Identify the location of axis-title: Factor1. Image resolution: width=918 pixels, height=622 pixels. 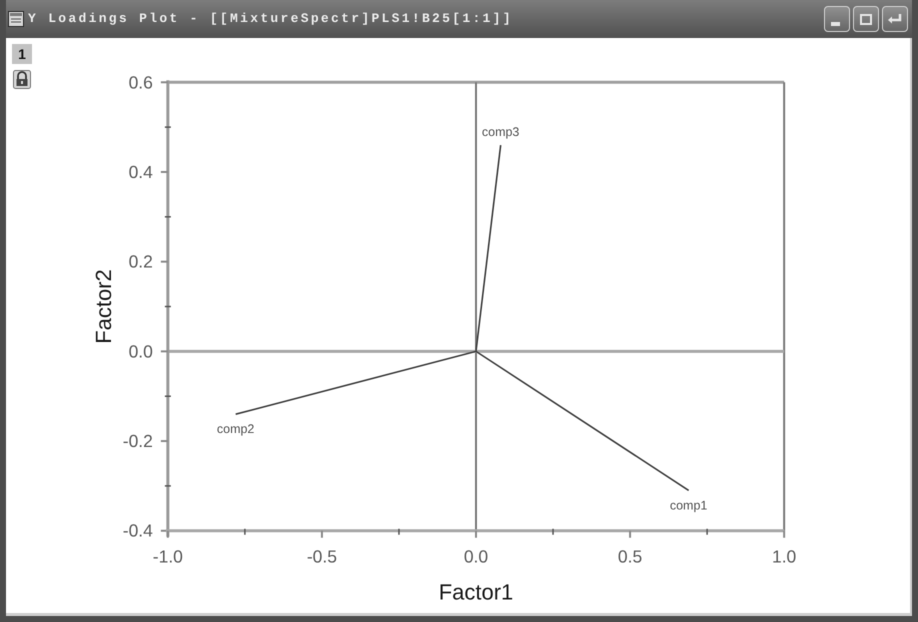
(476, 592).